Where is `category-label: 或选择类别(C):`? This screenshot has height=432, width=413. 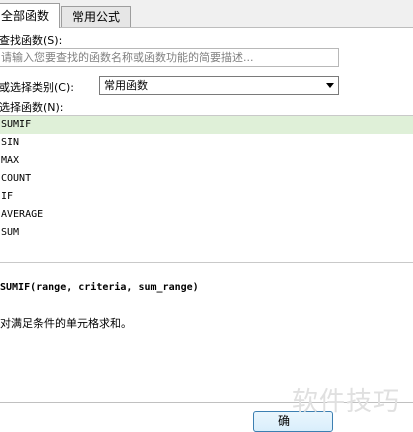
category-label: 或选择类别(C): is located at coordinates (37, 87).